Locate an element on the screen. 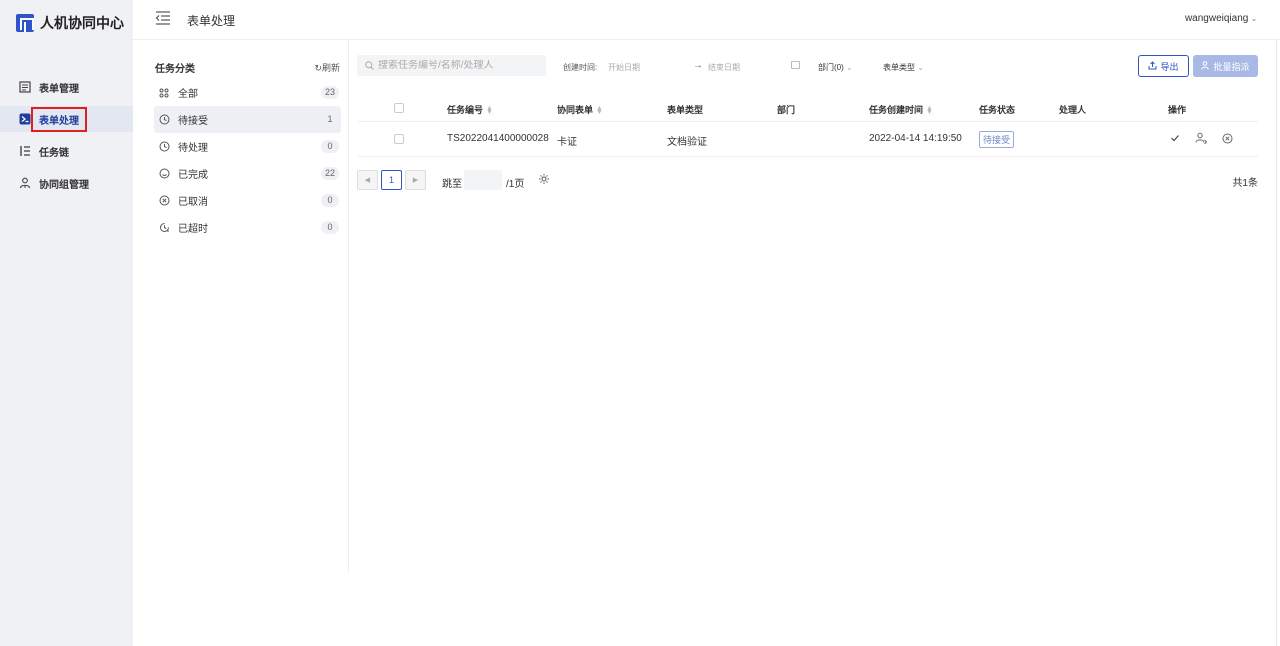  select-all-checkbox is located at coordinates (399, 108).